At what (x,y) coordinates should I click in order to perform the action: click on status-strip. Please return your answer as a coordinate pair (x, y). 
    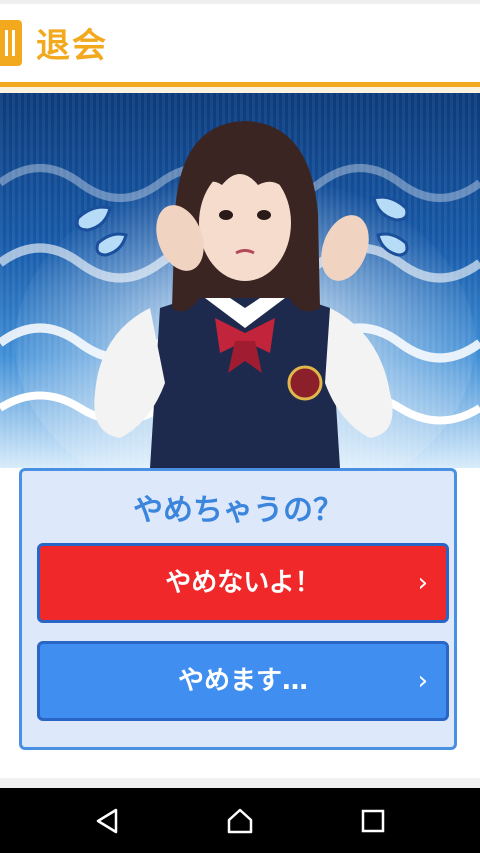
    Looking at the image, I should click on (240, 2).